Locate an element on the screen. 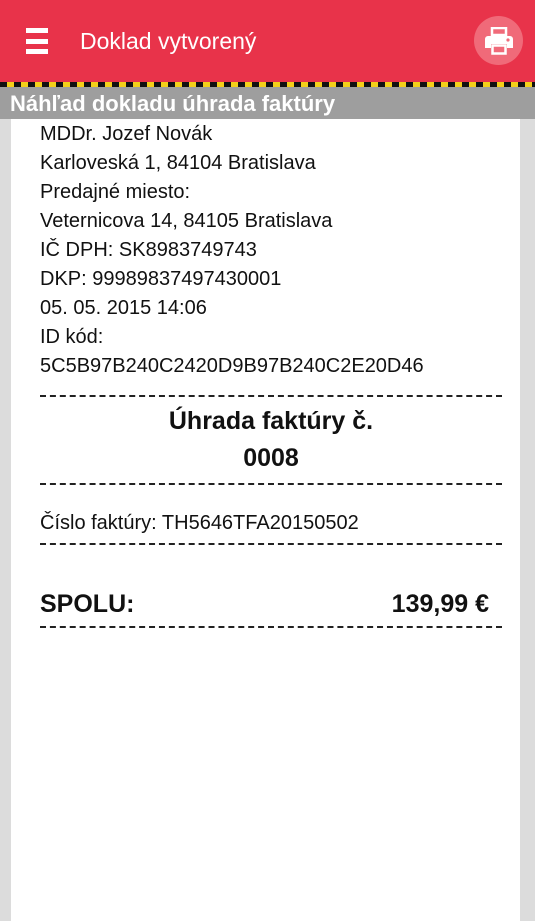  document-title: Úhrada faktúry č. is located at coordinates (271, 421).